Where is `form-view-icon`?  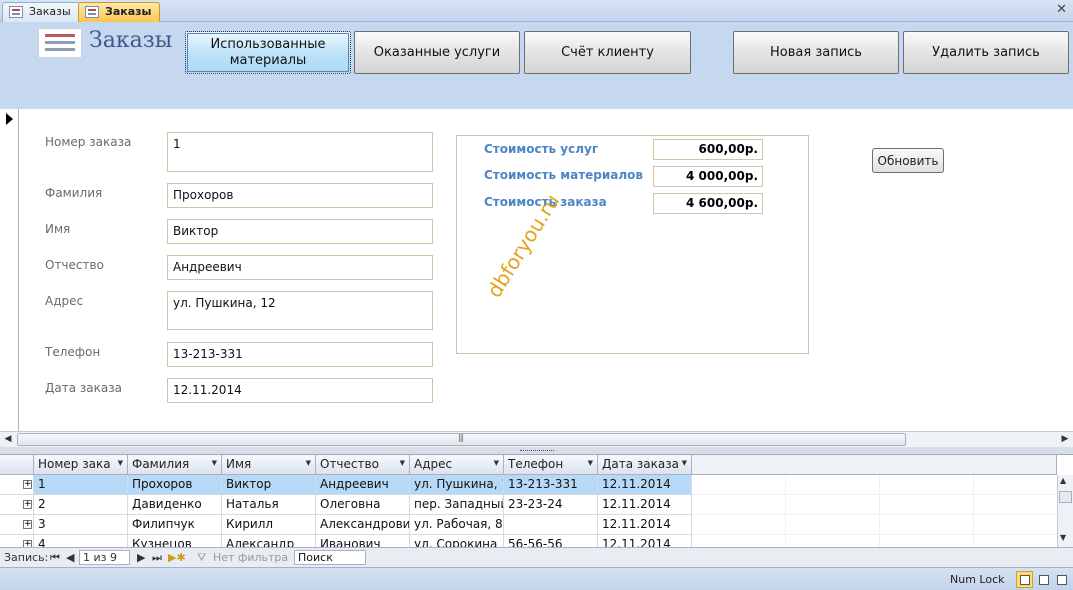
form-view-icon is located at coordinates (1024, 579).